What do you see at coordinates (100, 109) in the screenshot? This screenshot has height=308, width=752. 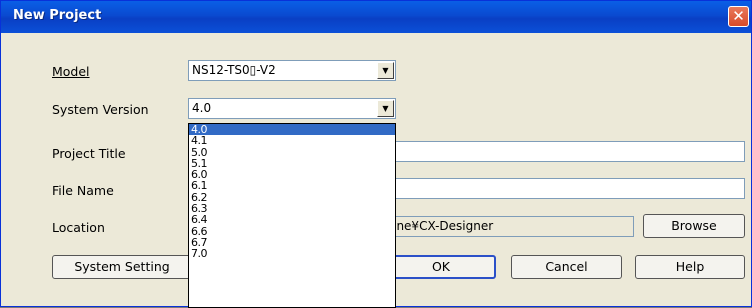 I see `system-version-label: System Version` at bounding box center [100, 109].